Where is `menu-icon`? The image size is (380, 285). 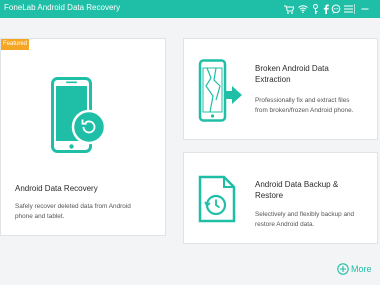 menu-icon is located at coordinates (348, 9).